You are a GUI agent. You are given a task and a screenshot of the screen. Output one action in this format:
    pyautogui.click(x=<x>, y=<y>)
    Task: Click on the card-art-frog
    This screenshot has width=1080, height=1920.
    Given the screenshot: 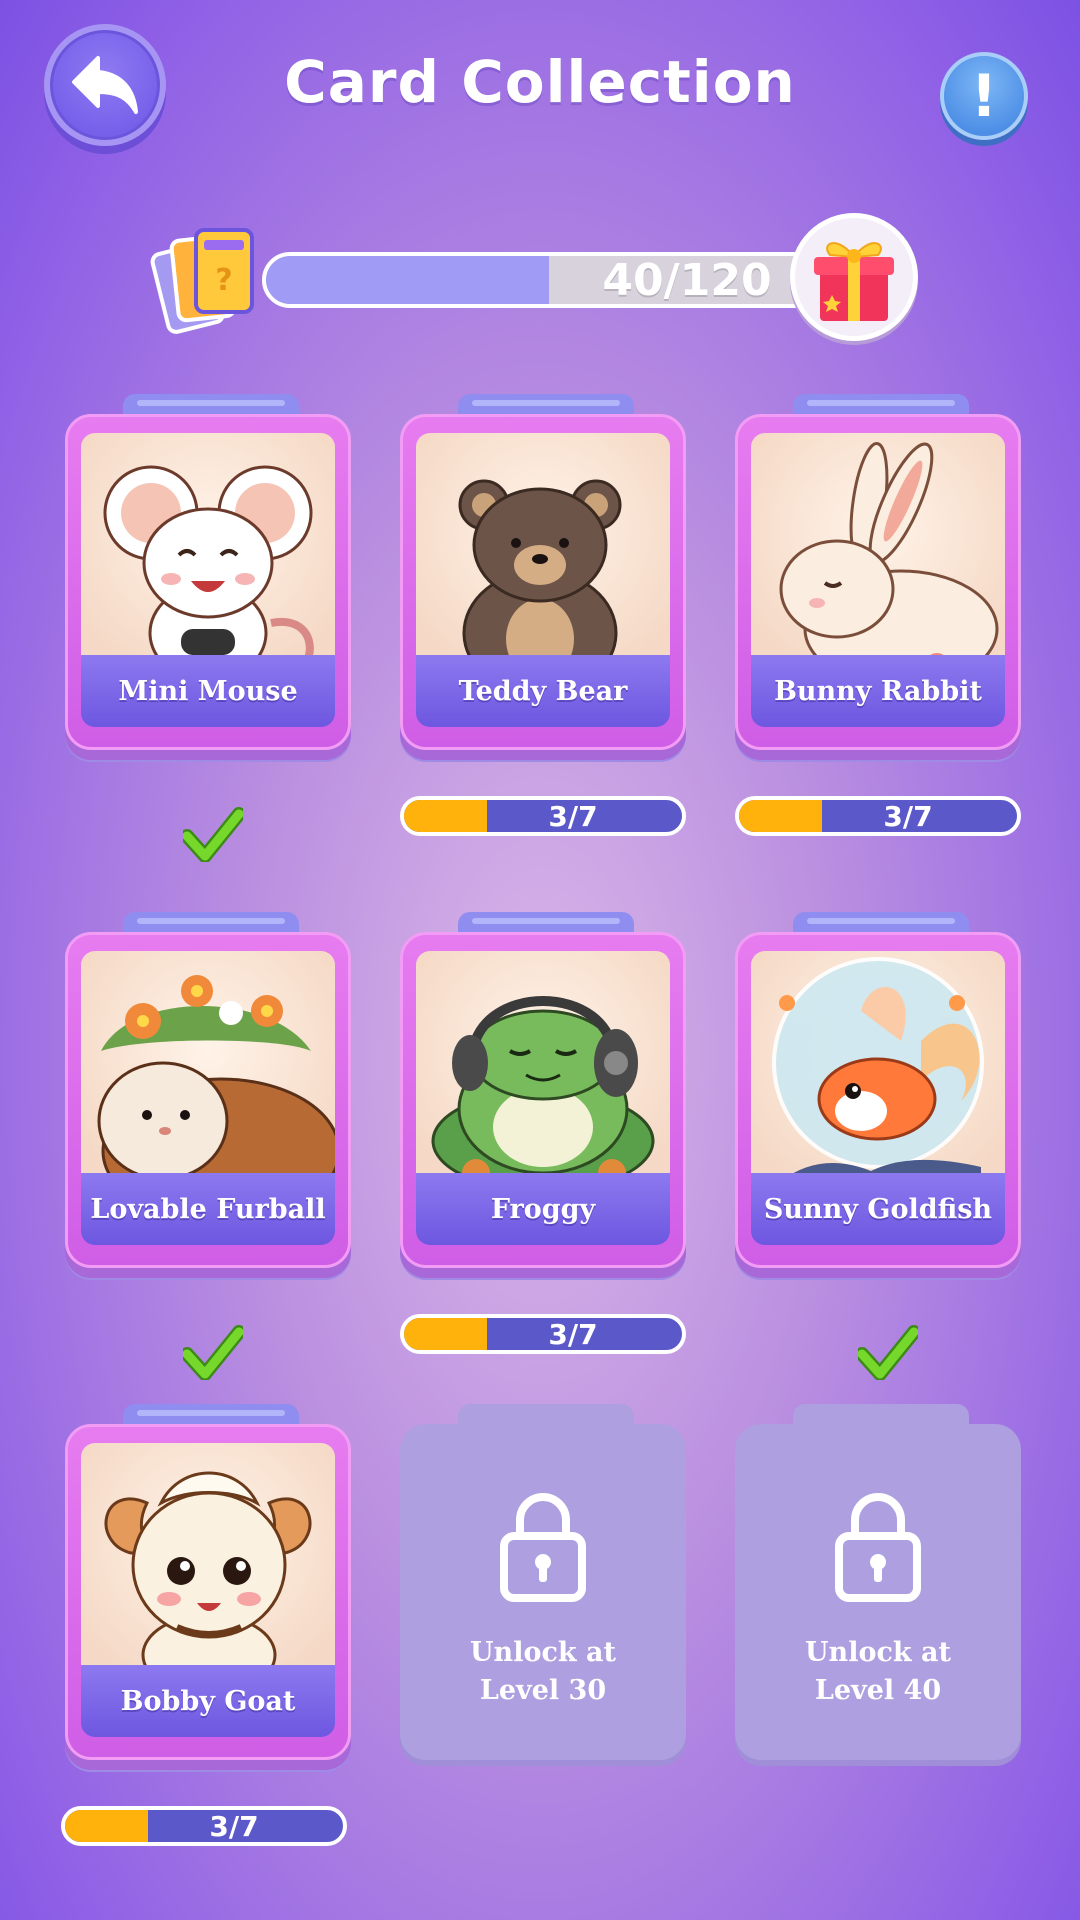 What is the action you would take?
    pyautogui.click(x=543, y=1073)
    